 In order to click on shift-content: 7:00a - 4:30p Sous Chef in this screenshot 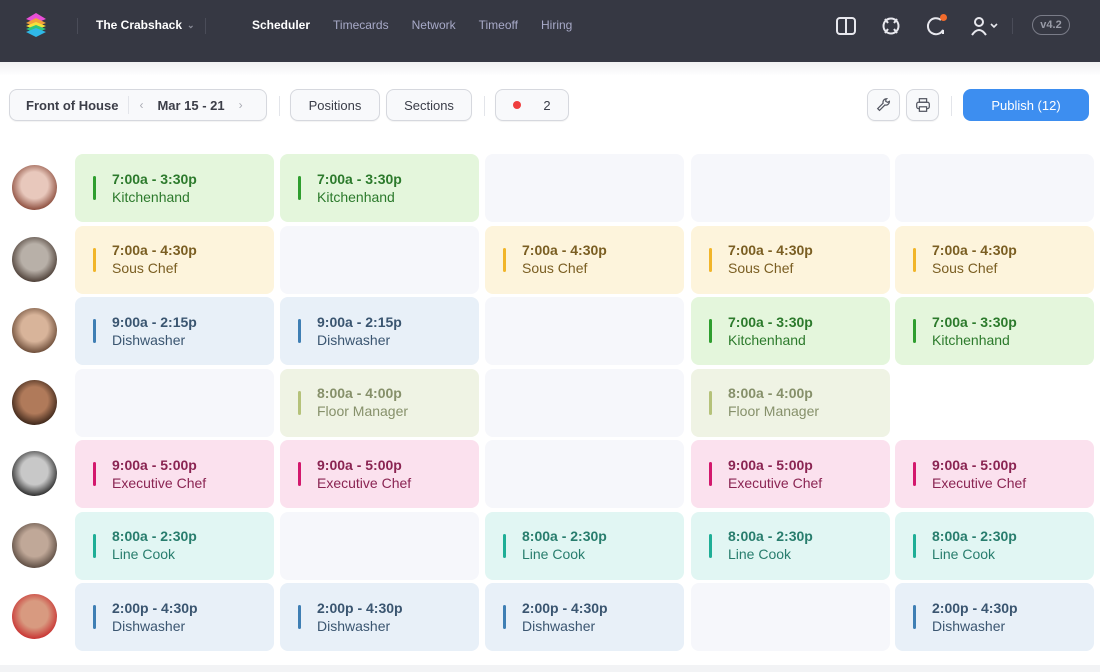, I will do `click(790, 260)`.